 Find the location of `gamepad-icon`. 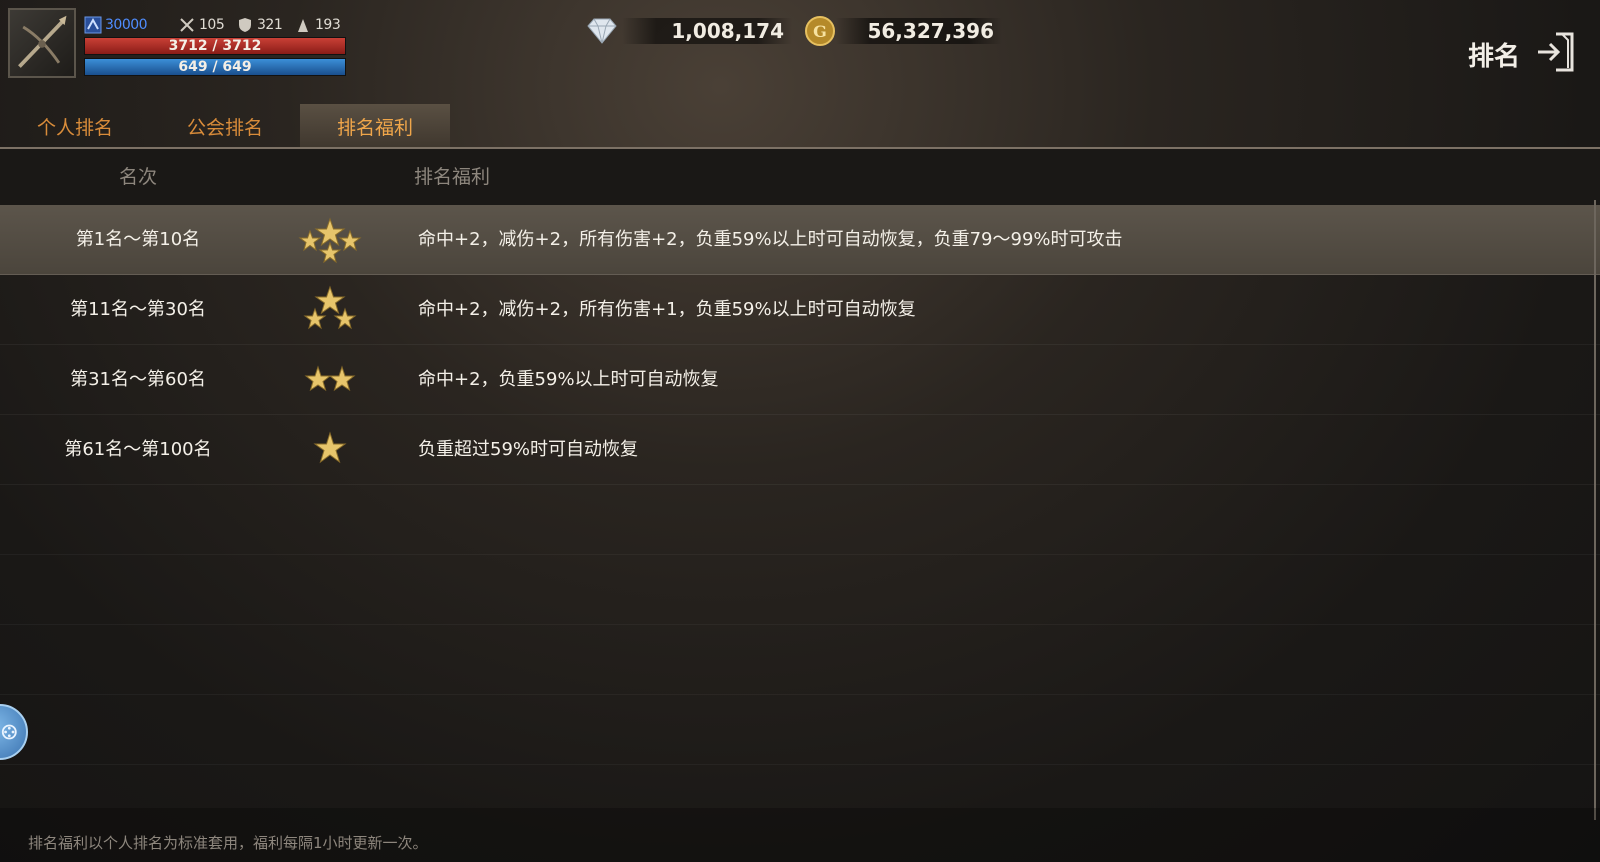

gamepad-icon is located at coordinates (9, 732).